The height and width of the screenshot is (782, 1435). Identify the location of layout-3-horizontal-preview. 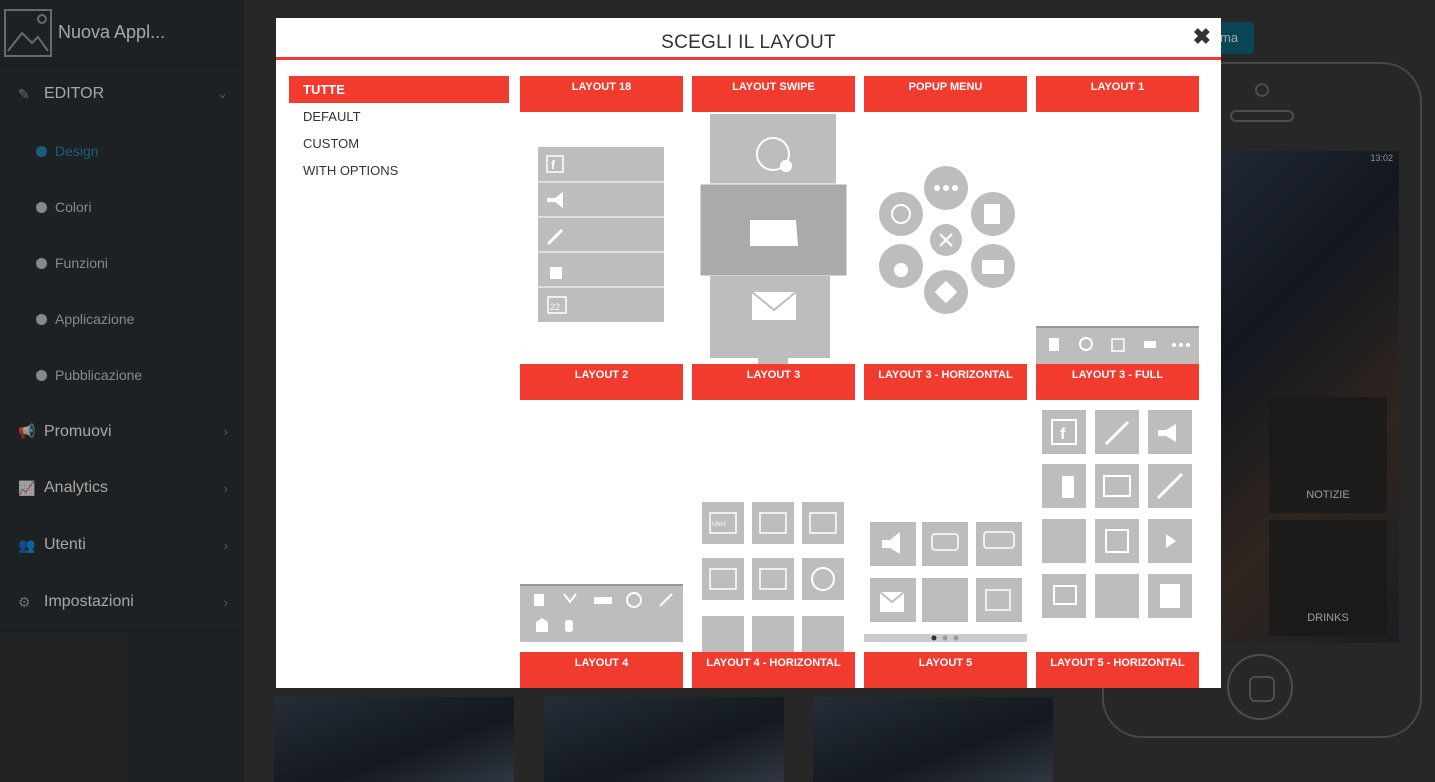
(945, 526).